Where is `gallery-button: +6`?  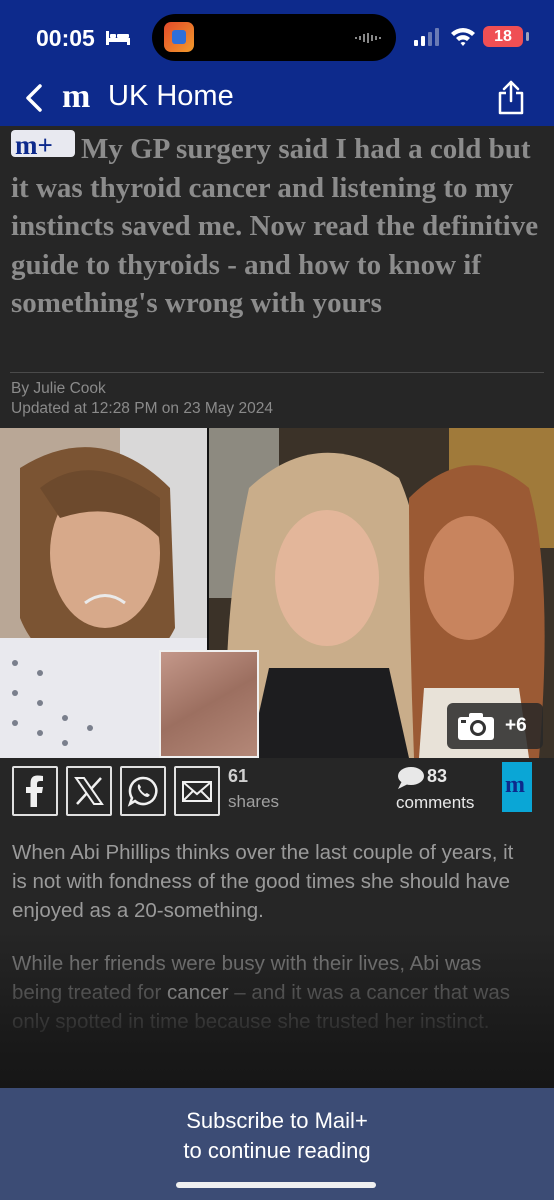
gallery-button: +6 is located at coordinates (495, 726).